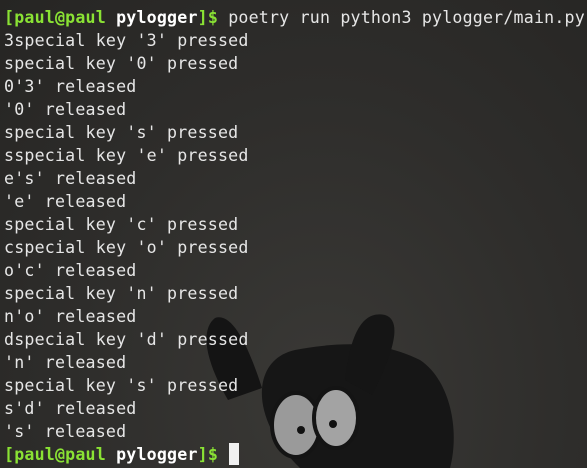  I want to click on output-line: special key '0' pressed, so click(121, 63).